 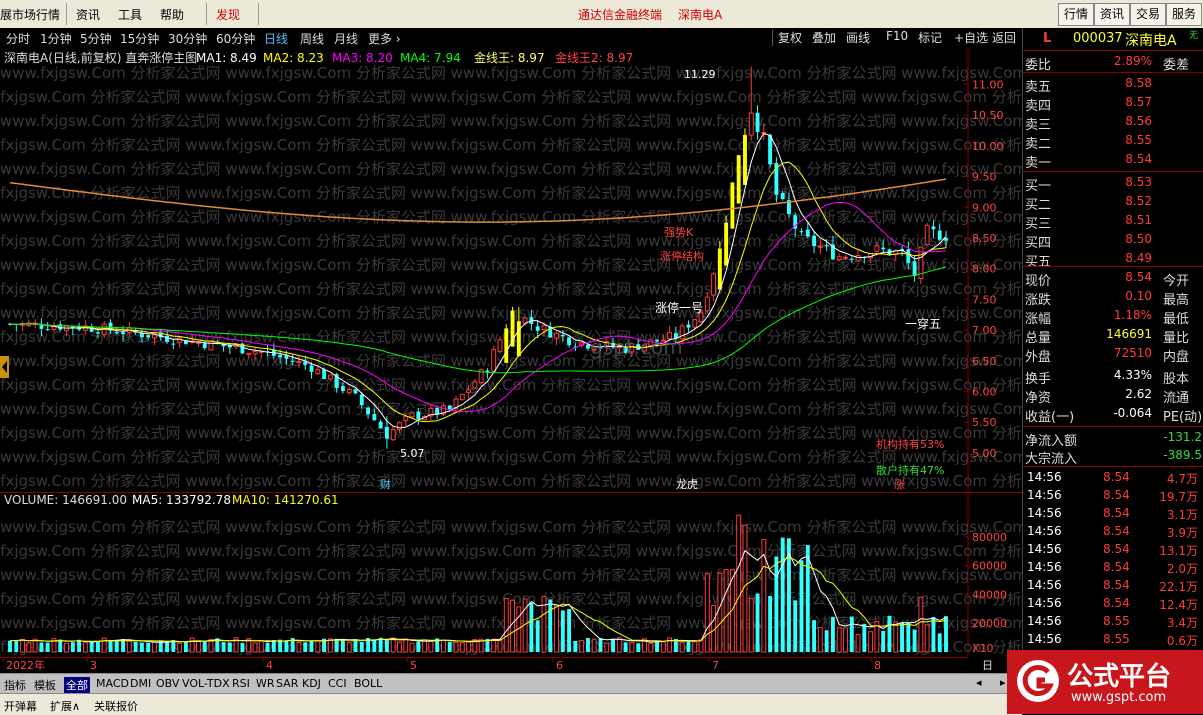 What do you see at coordinates (206, 683) in the screenshot?
I see `tab-vol-tdx: VOL-TDX` at bounding box center [206, 683].